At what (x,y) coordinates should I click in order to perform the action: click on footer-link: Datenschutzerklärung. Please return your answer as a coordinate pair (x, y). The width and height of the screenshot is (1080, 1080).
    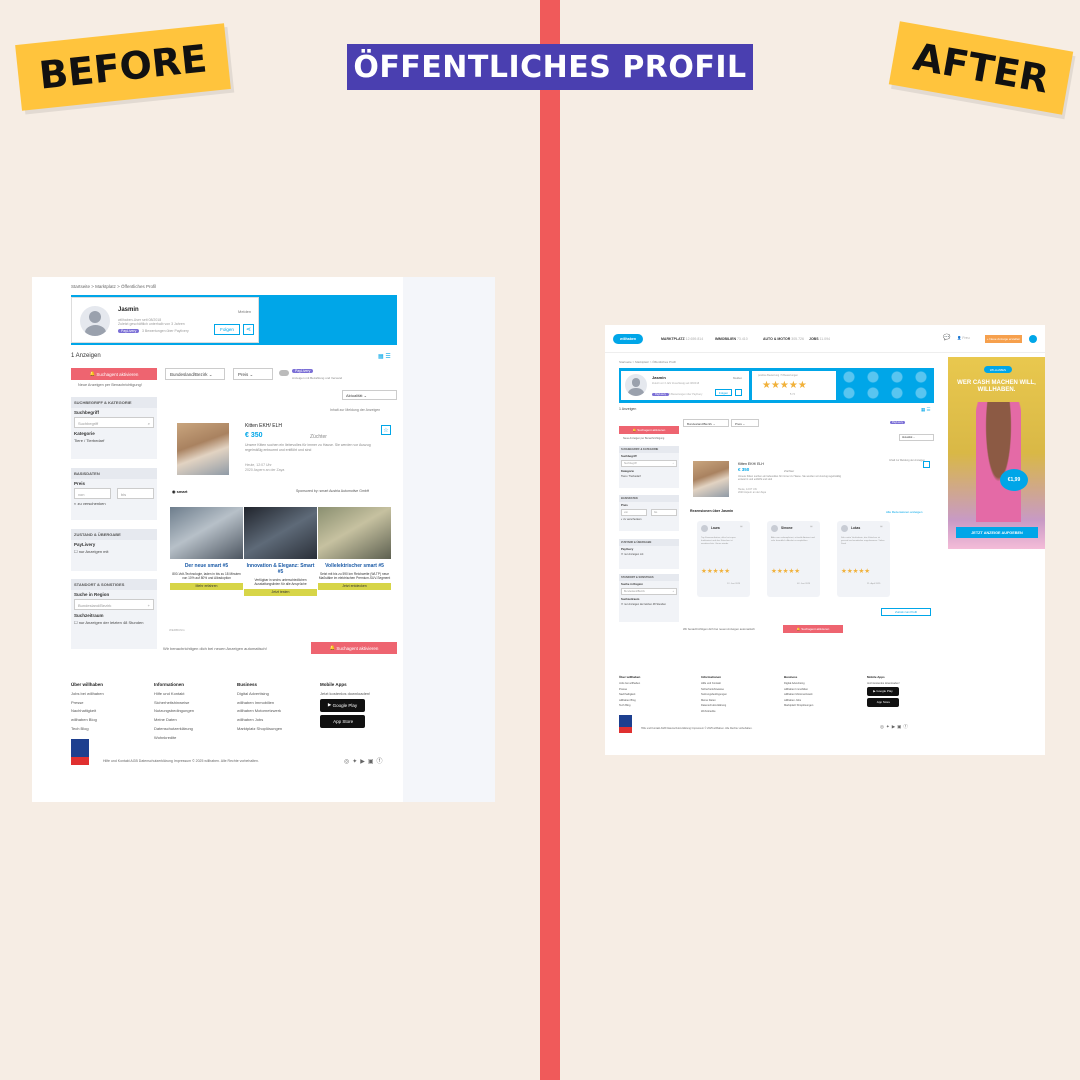
    Looking at the image, I should click on (194, 729).